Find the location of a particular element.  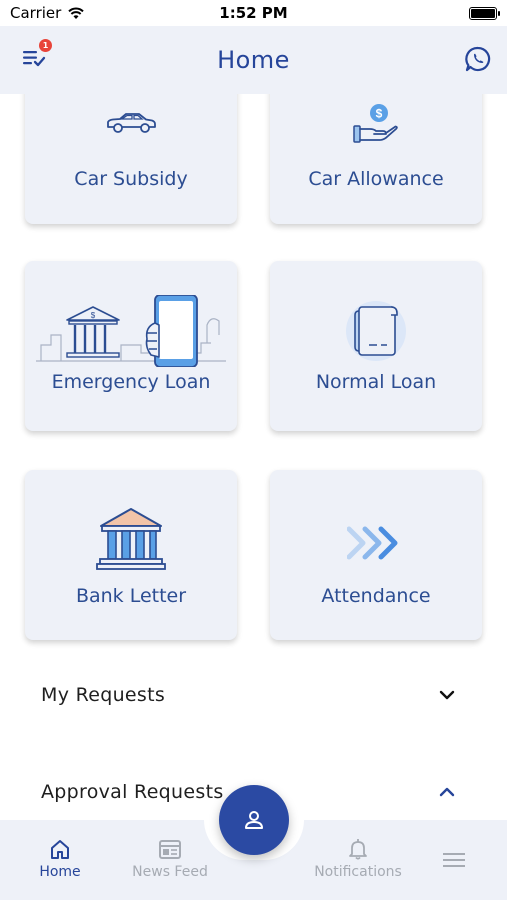

card-label: Car Allowance is located at coordinates (376, 179).